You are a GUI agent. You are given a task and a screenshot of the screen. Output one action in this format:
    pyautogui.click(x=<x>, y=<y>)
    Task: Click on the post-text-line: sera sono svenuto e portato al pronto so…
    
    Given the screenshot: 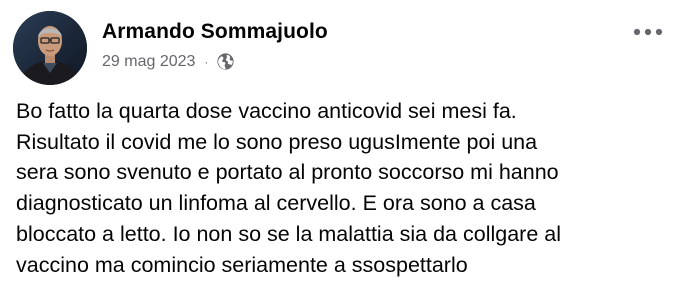 What is the action you would take?
    pyautogui.click(x=287, y=172)
    